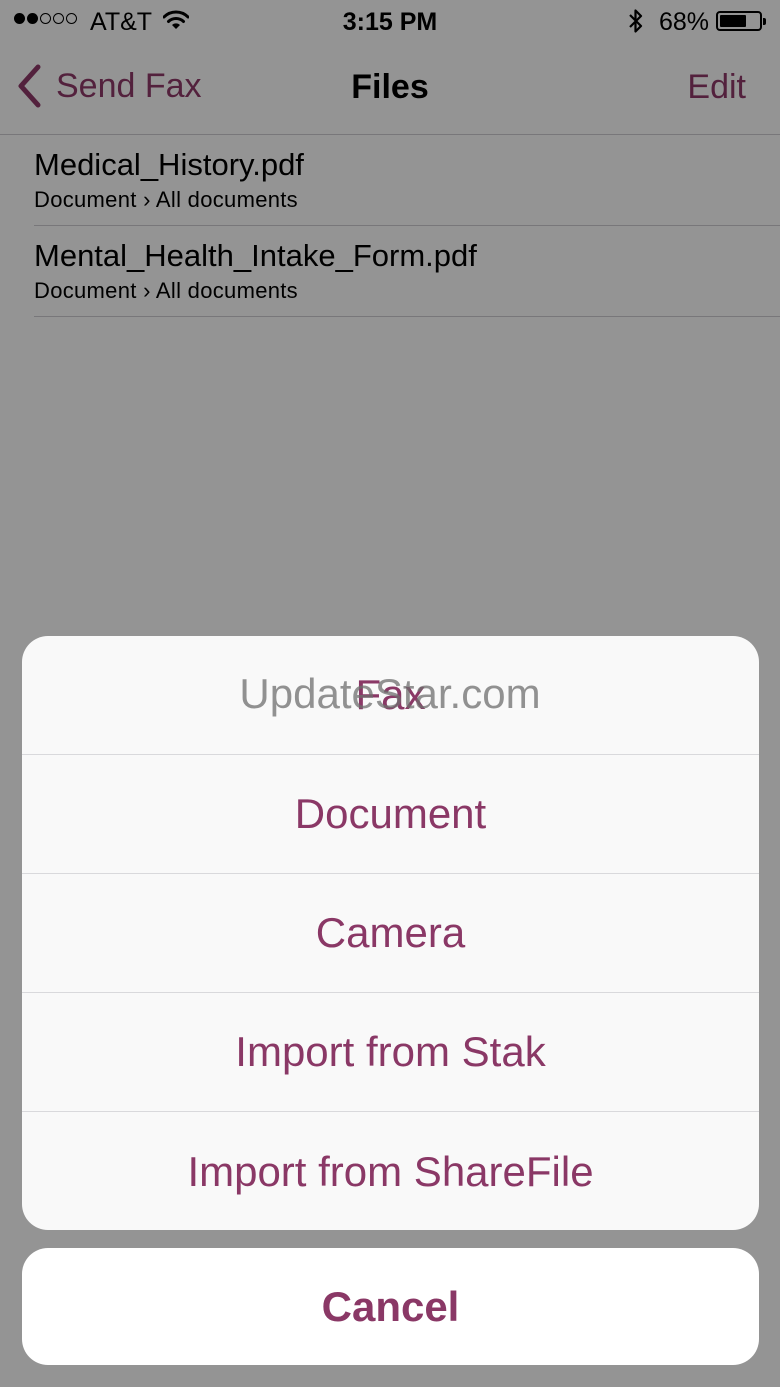  I want to click on action-camera-button: Camera, so click(390, 933).